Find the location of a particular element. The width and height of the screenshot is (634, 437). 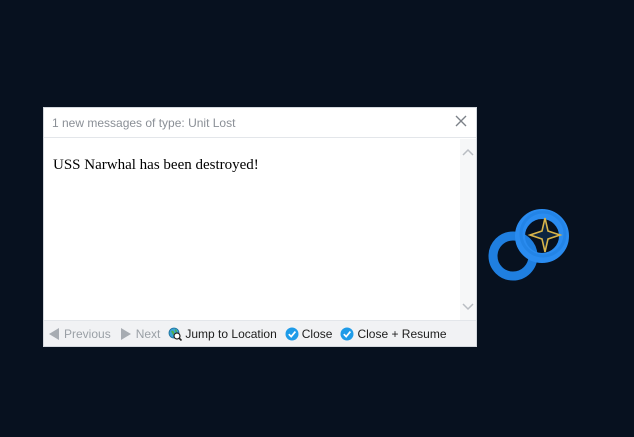

close-button: Close is located at coordinates (309, 334).